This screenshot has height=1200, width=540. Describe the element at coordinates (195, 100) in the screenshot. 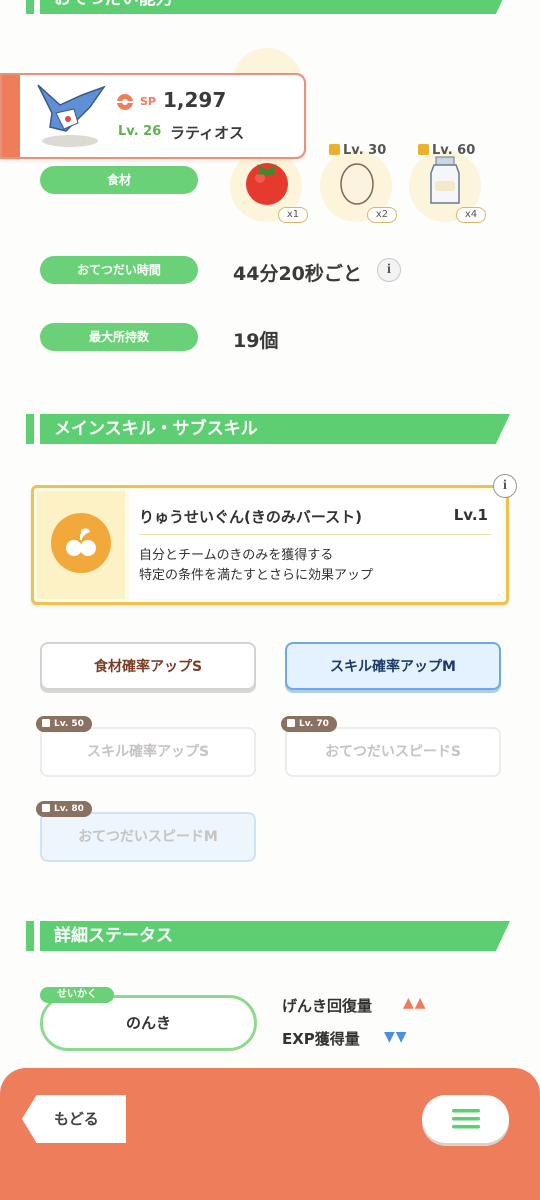

I see `sp-value: 1,297` at that location.